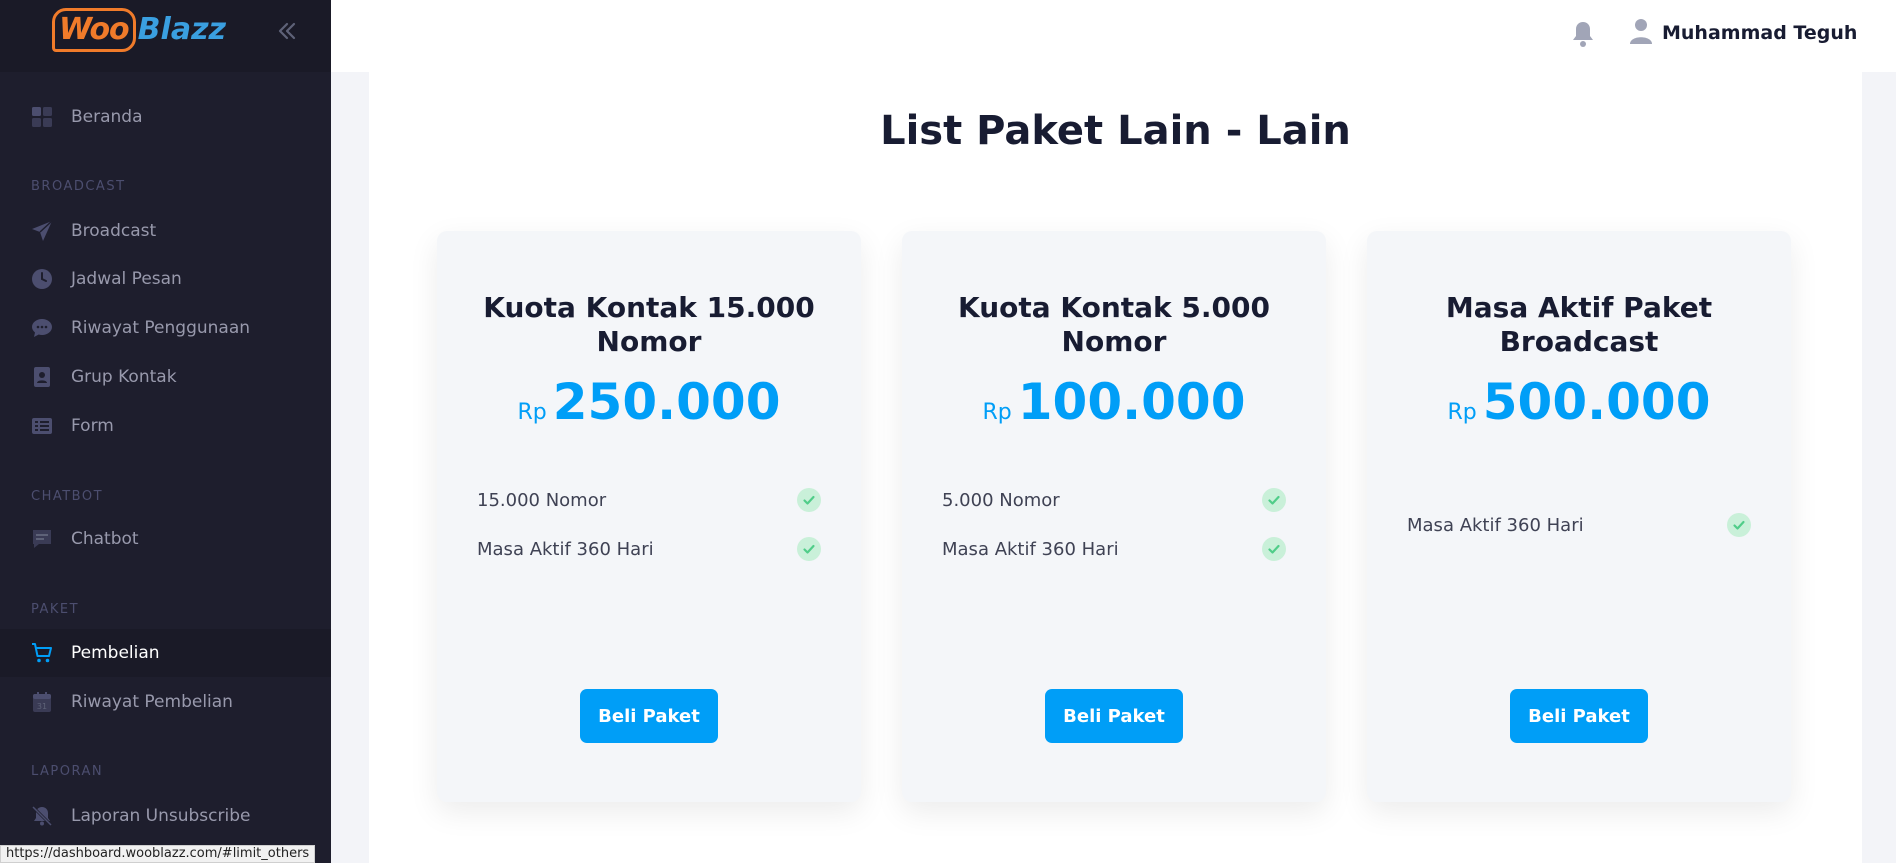 This screenshot has width=1896, height=863. I want to click on sidebar-item-label: Broadcast, so click(114, 231).